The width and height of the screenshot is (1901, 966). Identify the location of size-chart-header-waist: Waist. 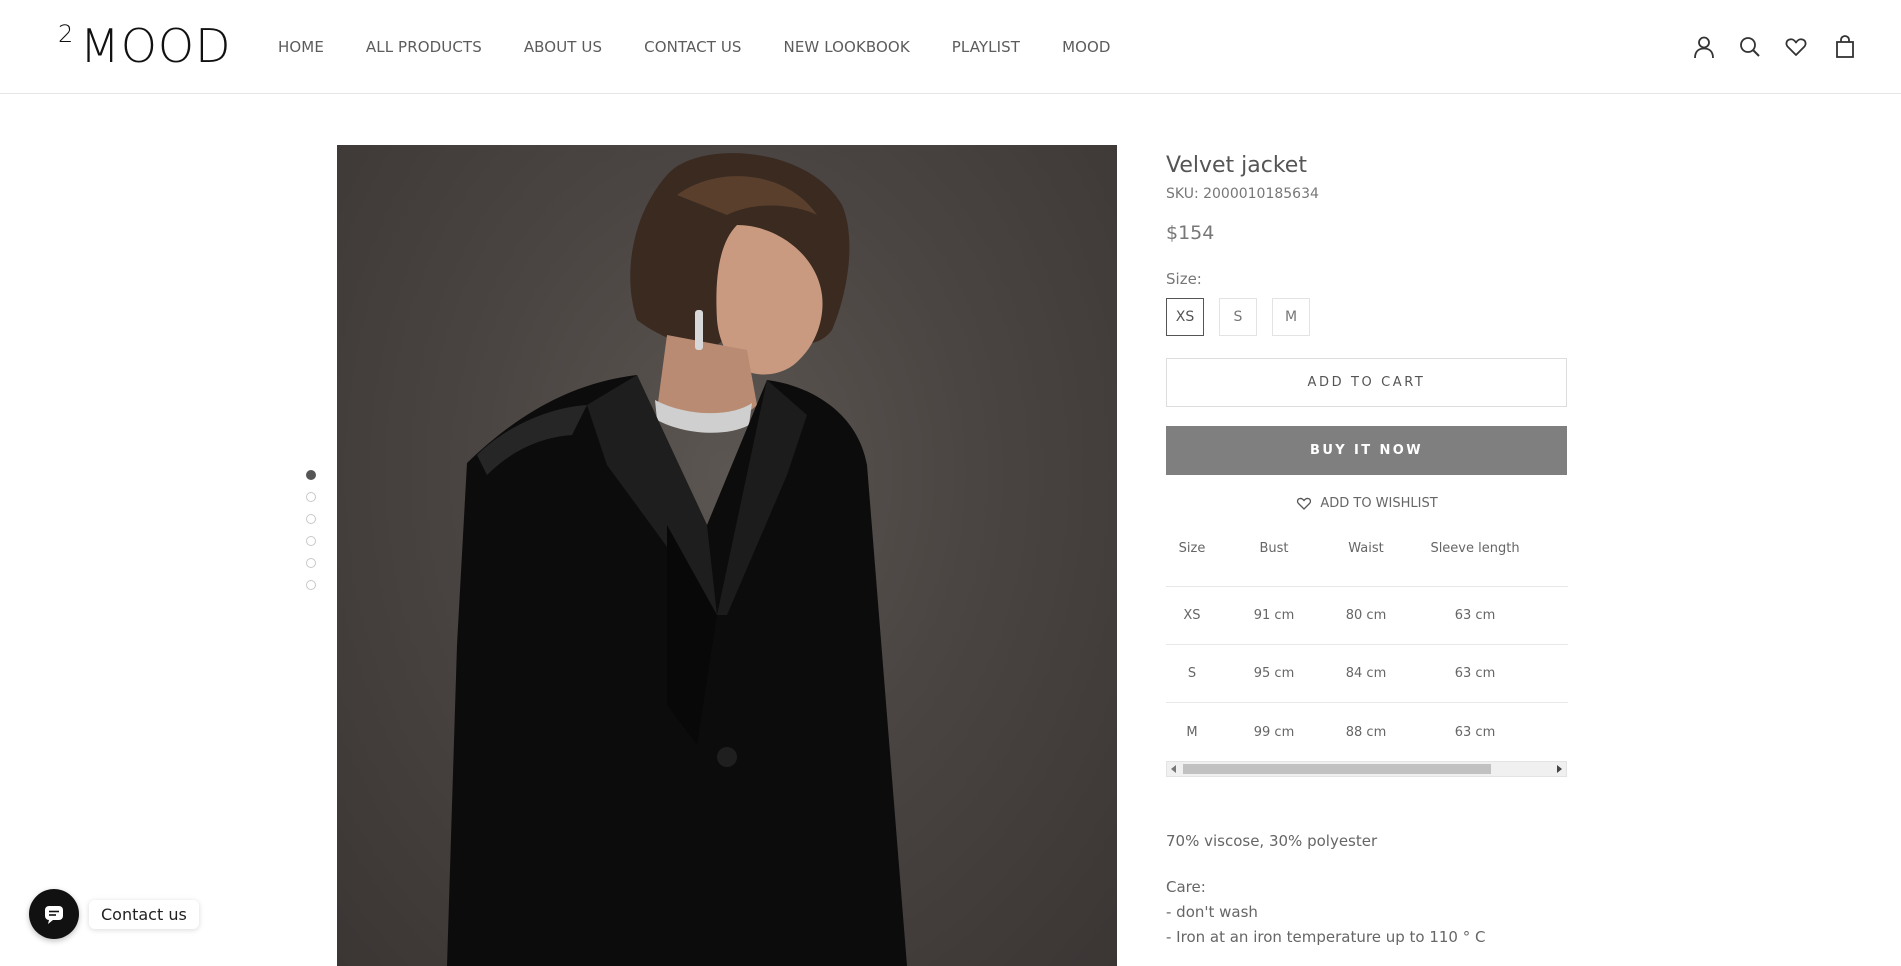
(1366, 548).